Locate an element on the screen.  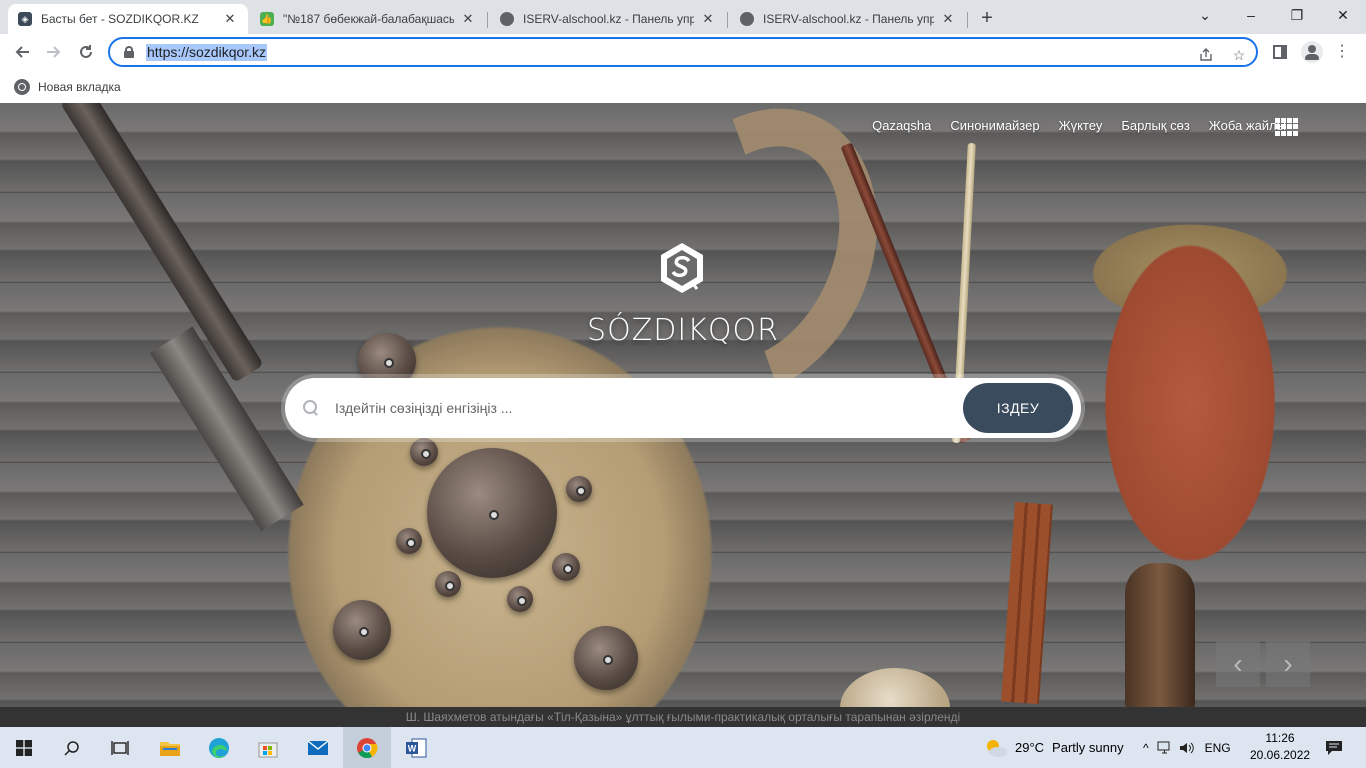
forward-button is located at coordinates (54, 52).